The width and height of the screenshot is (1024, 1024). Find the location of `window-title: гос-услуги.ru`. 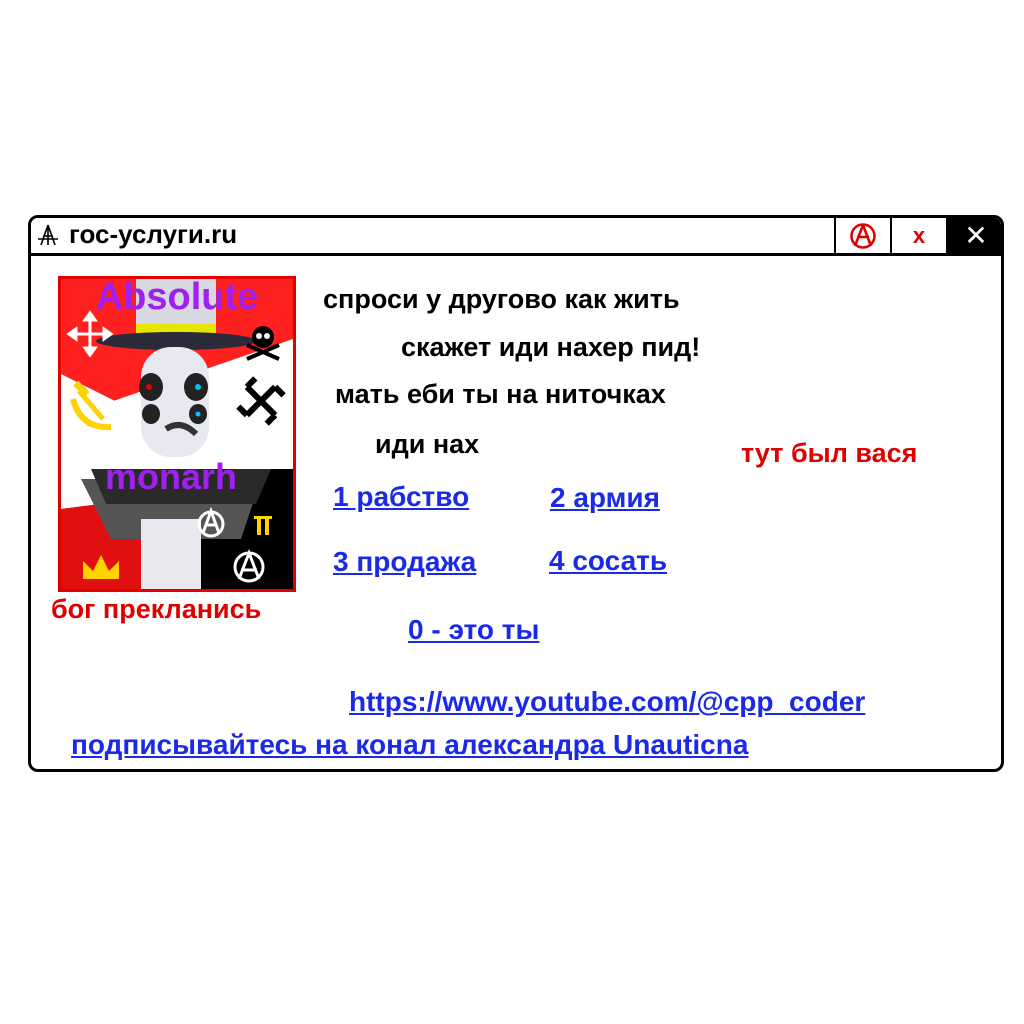

window-title: гос-услуги.ru is located at coordinates (153, 234).